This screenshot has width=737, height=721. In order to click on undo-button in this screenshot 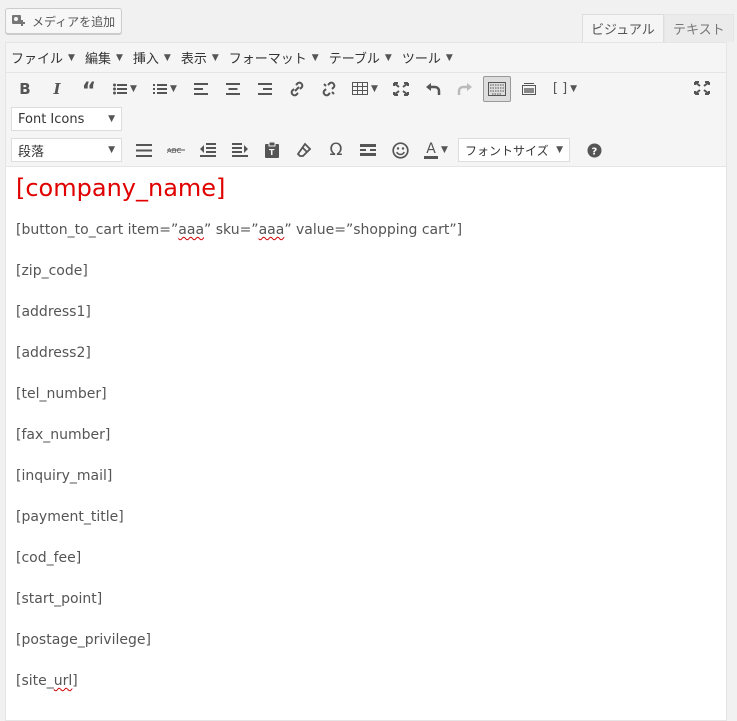, I will do `click(433, 89)`.